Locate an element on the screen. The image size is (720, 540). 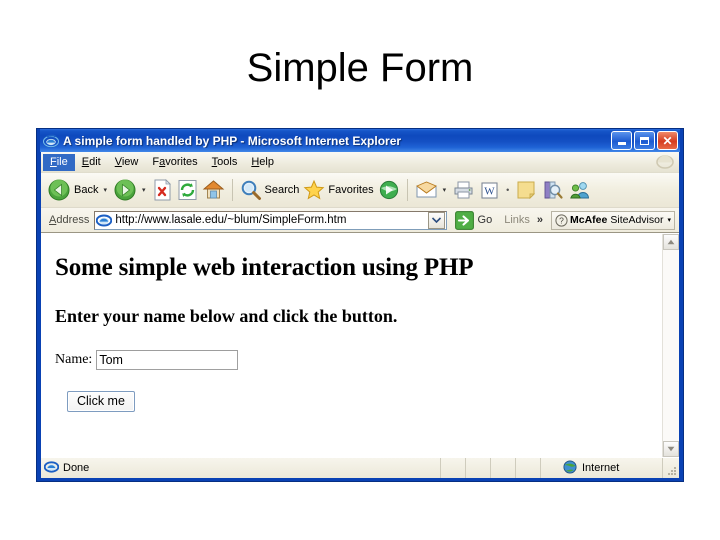
chevron-double-right-icon: » is located at coordinates (540, 220).